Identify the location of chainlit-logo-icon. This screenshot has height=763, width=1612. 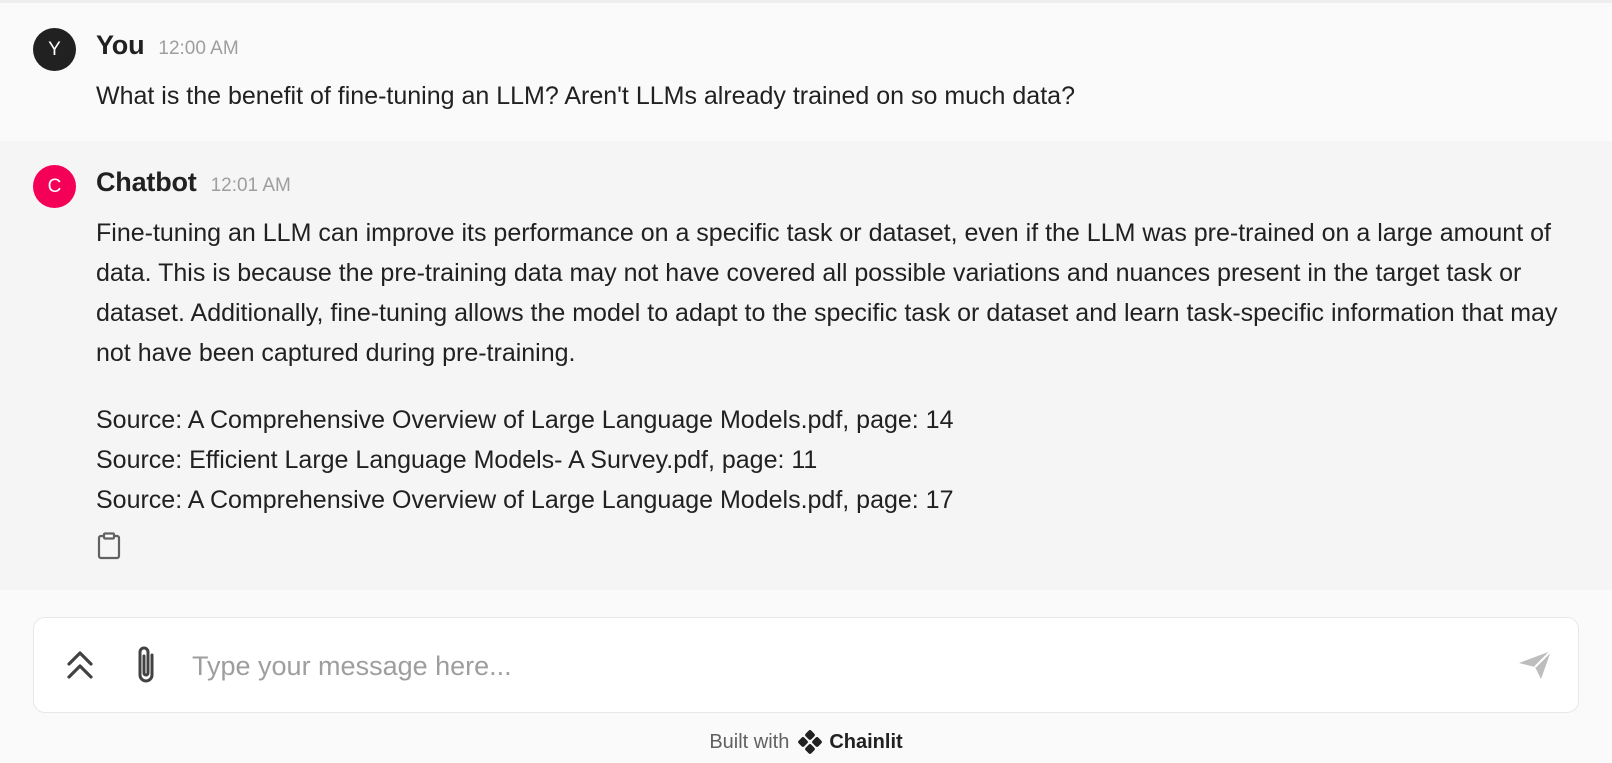
(810, 742).